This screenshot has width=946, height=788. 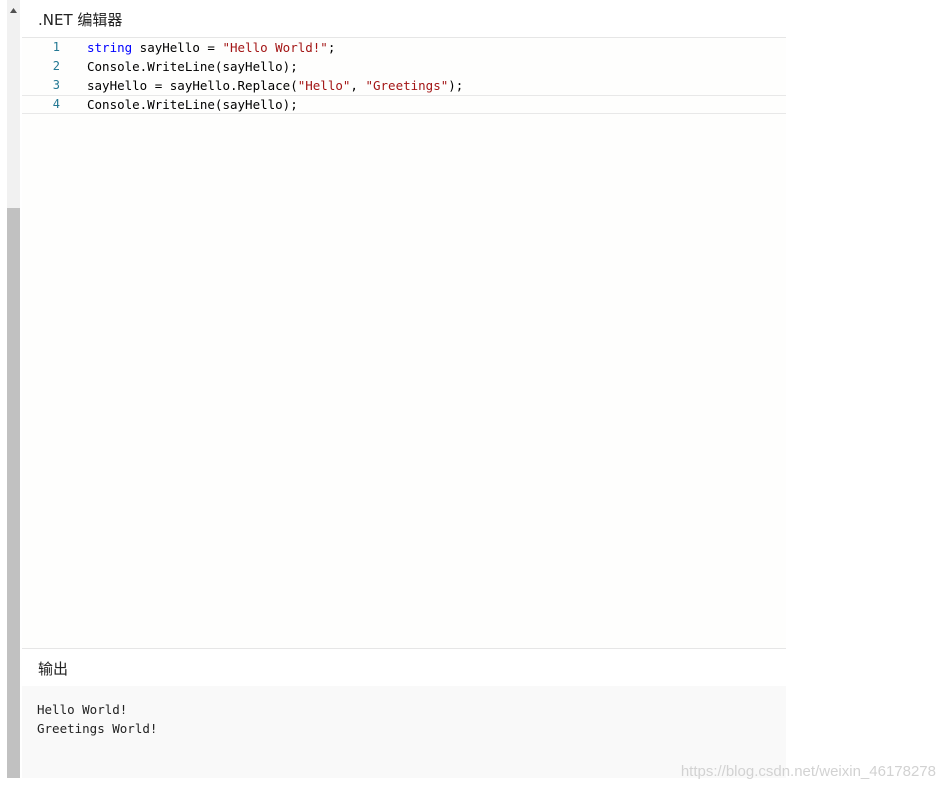 I want to click on output-line: Hello World!, so click(x=82, y=709).